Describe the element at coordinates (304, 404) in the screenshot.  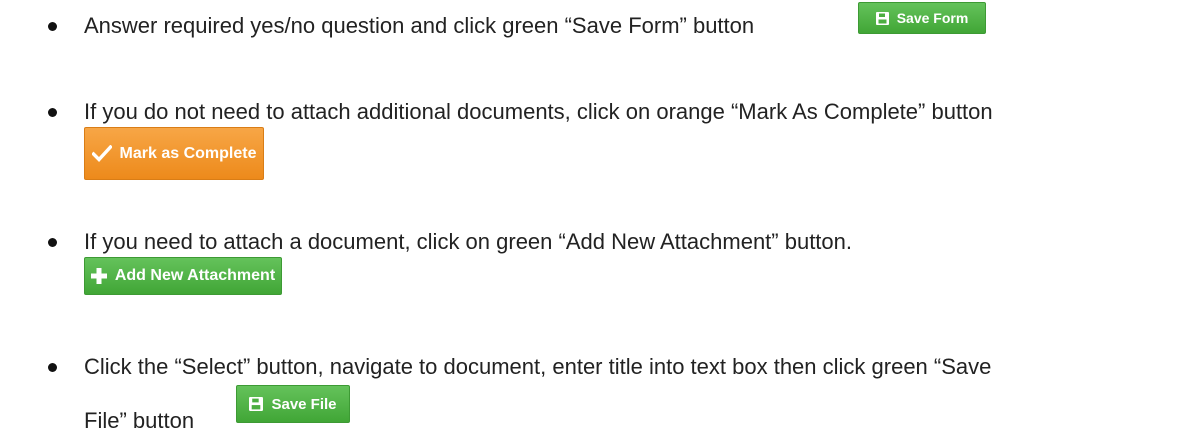
I see `save-file-button-label: Save File` at that location.